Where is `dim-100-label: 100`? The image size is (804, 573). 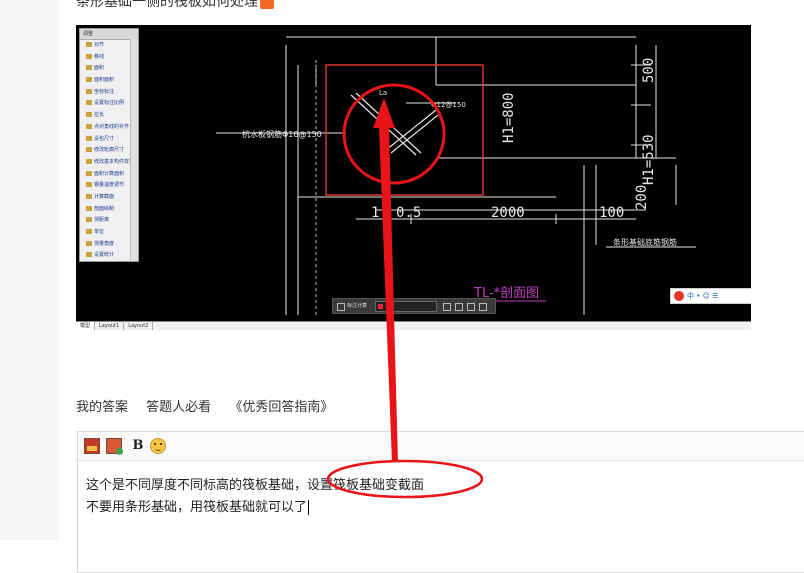
dim-100-label: 100 is located at coordinates (611, 213).